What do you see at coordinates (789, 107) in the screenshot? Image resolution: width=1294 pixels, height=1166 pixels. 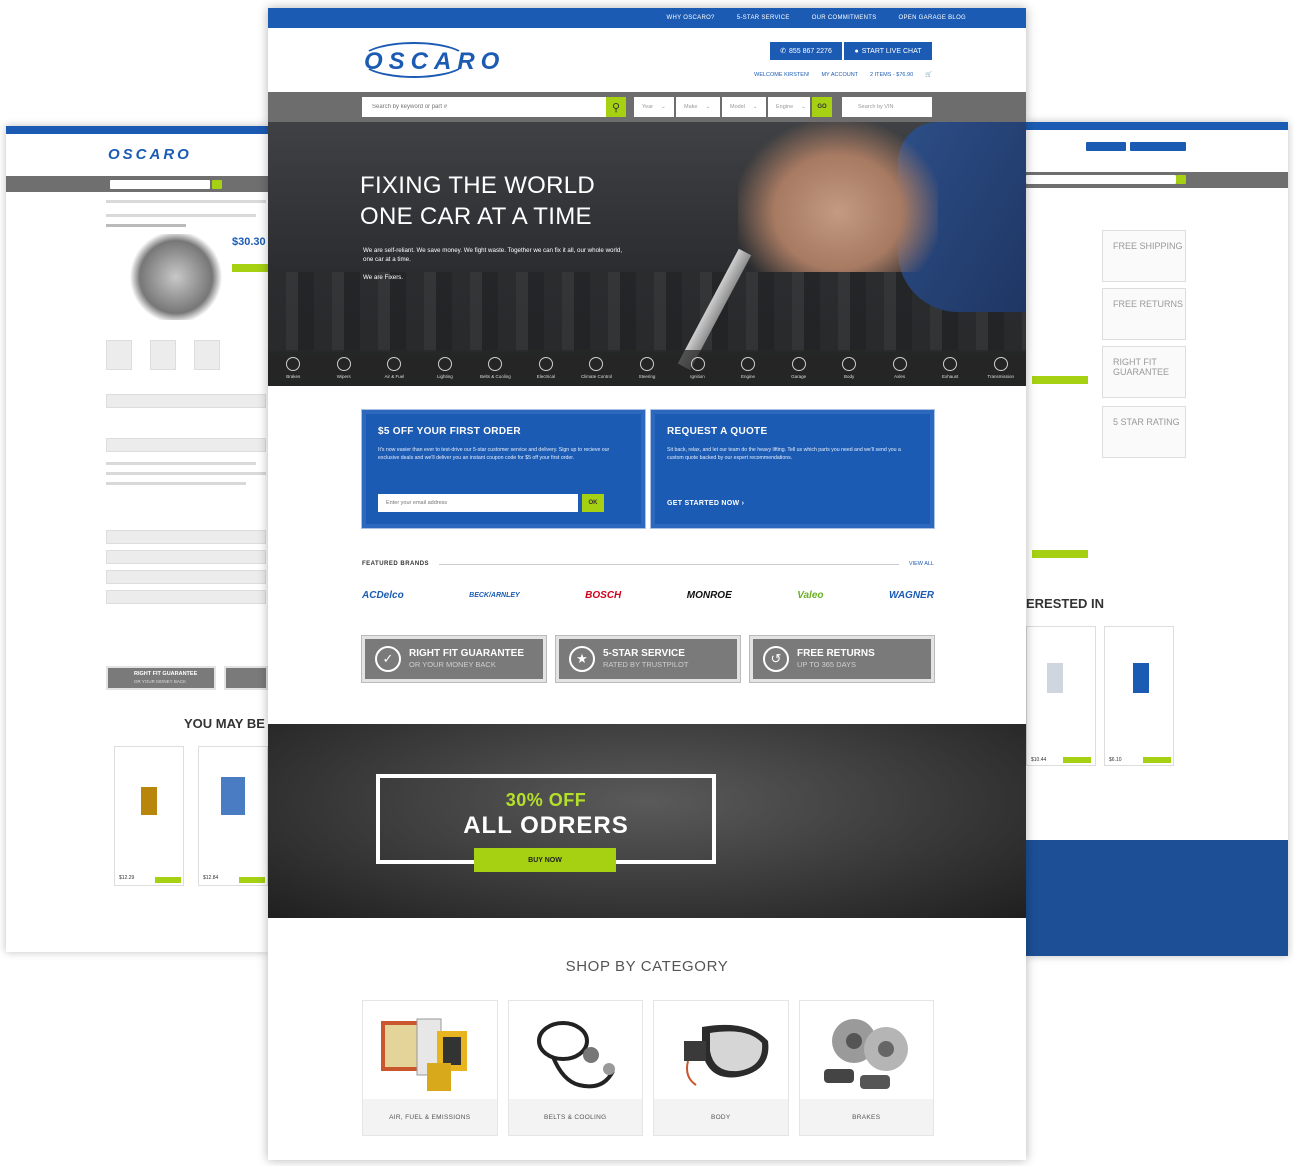 I see `engine-select: Engine ⌄` at bounding box center [789, 107].